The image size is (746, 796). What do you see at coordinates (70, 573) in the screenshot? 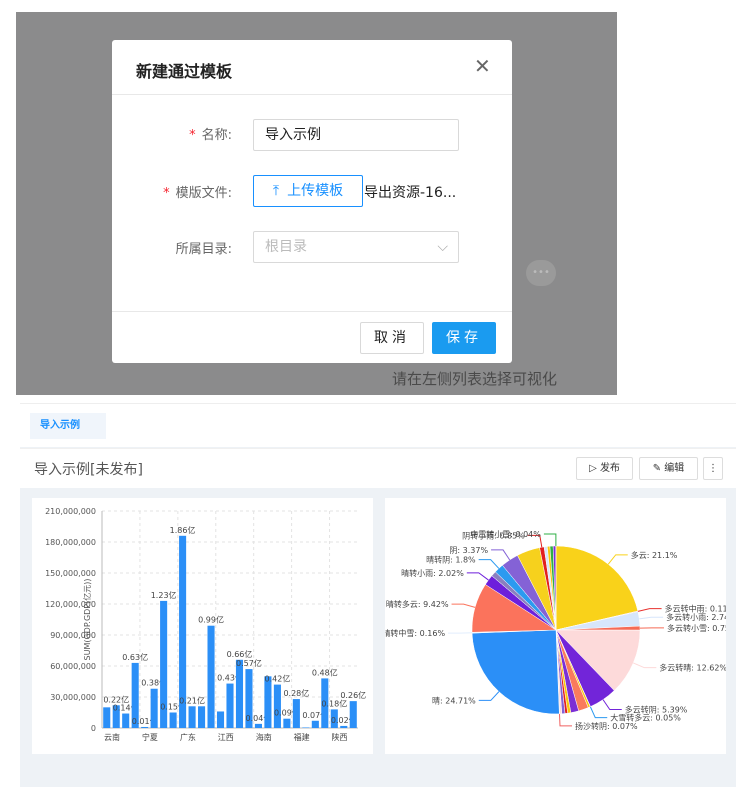
I see `y-tick-label: 150,000,000` at bounding box center [70, 573].